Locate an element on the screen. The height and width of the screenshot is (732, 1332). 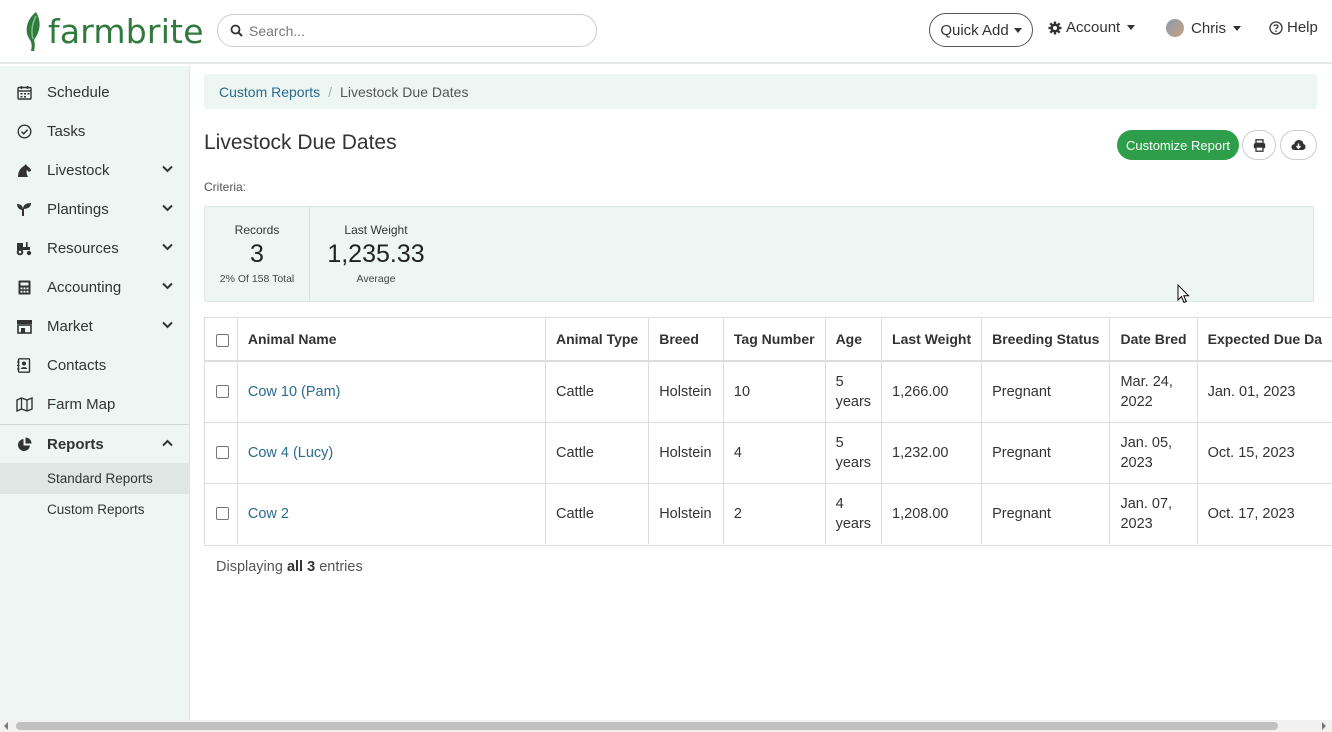
sidebar-item-reports: Reports is located at coordinates (94, 443).